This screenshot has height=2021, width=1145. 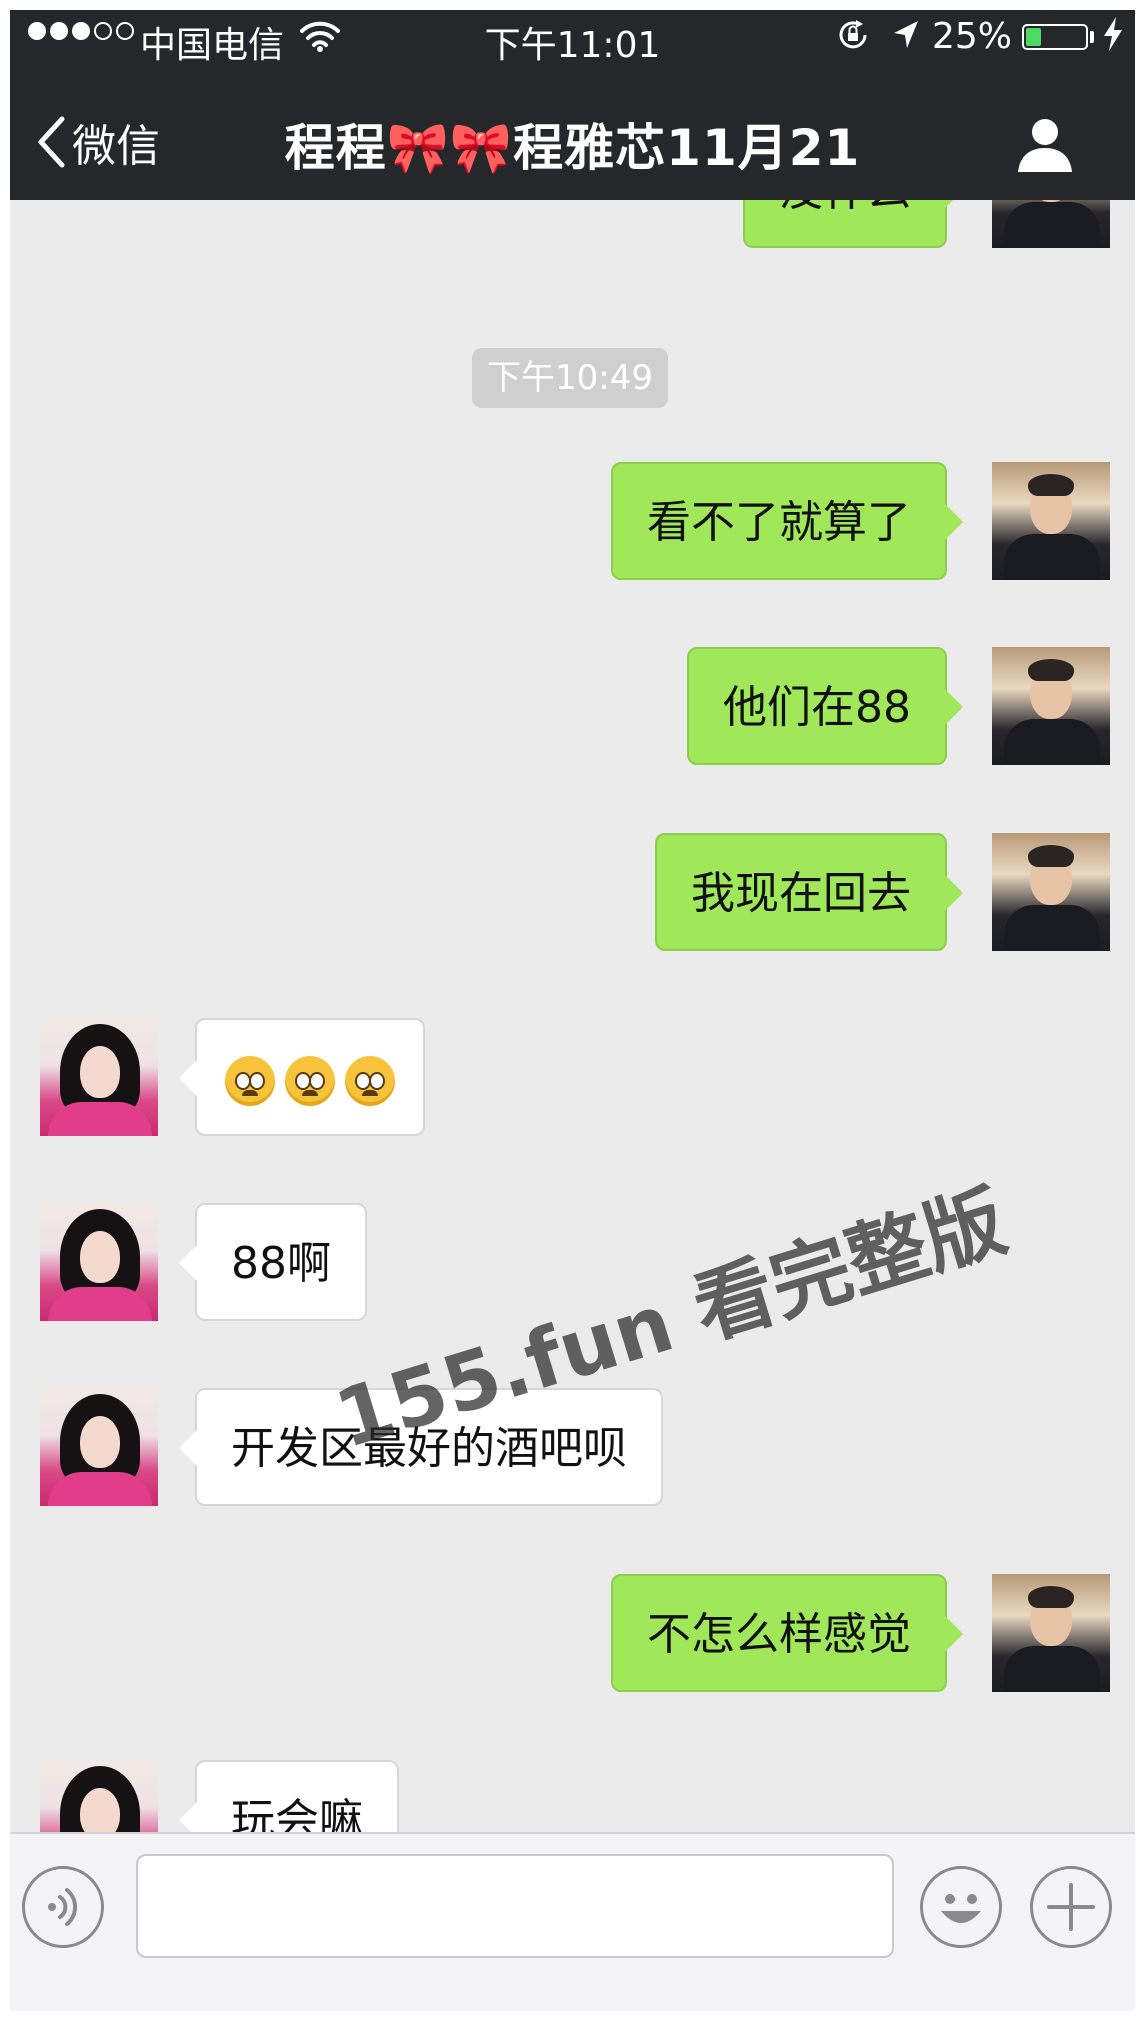 What do you see at coordinates (853, 39) in the screenshot?
I see `rotation-lock-icon` at bounding box center [853, 39].